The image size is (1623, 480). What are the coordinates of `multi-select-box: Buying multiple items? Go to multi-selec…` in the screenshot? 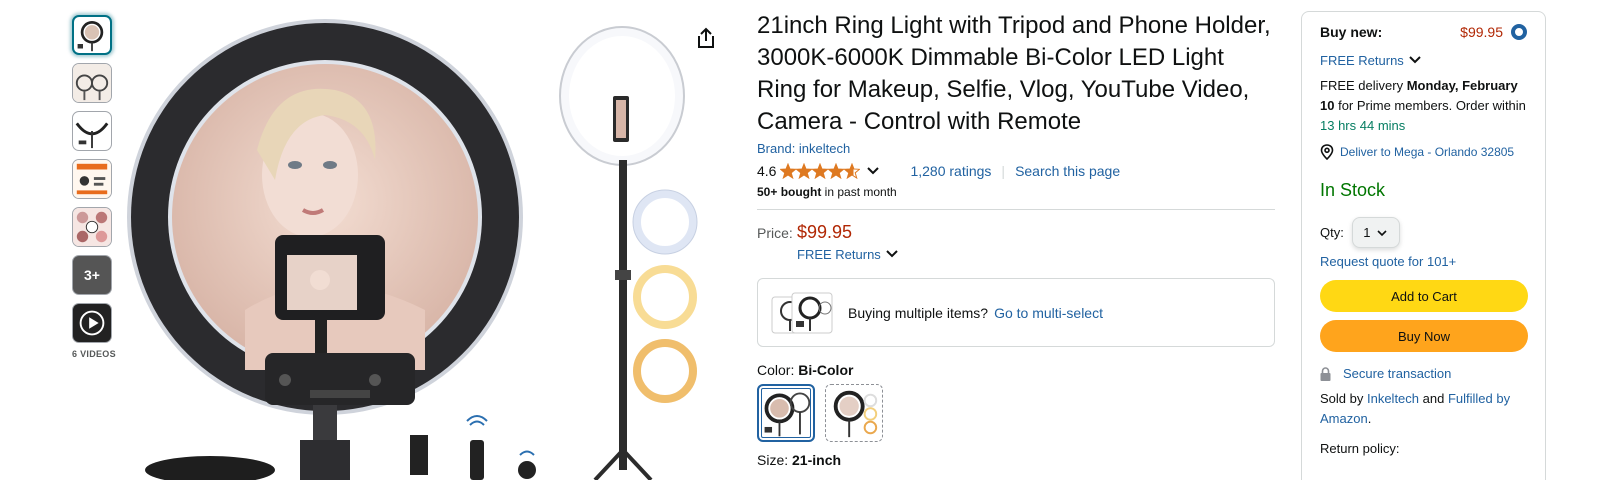 It's located at (1016, 312).